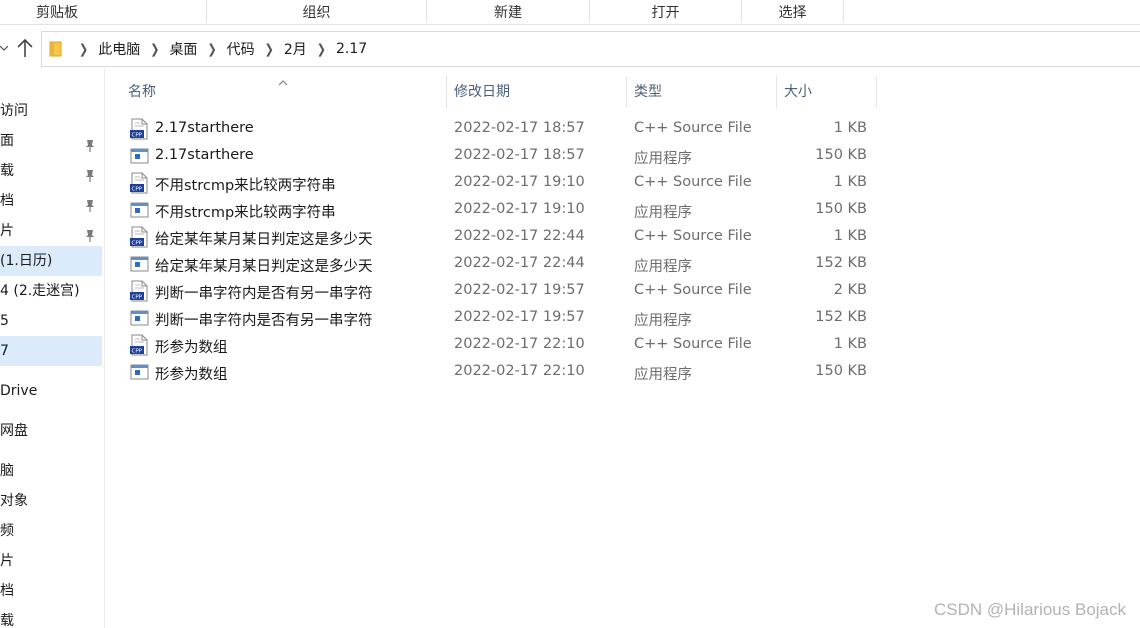 Image resolution: width=1140 pixels, height=628 pixels. I want to click on file-name: 形参为数组, so click(191, 375).